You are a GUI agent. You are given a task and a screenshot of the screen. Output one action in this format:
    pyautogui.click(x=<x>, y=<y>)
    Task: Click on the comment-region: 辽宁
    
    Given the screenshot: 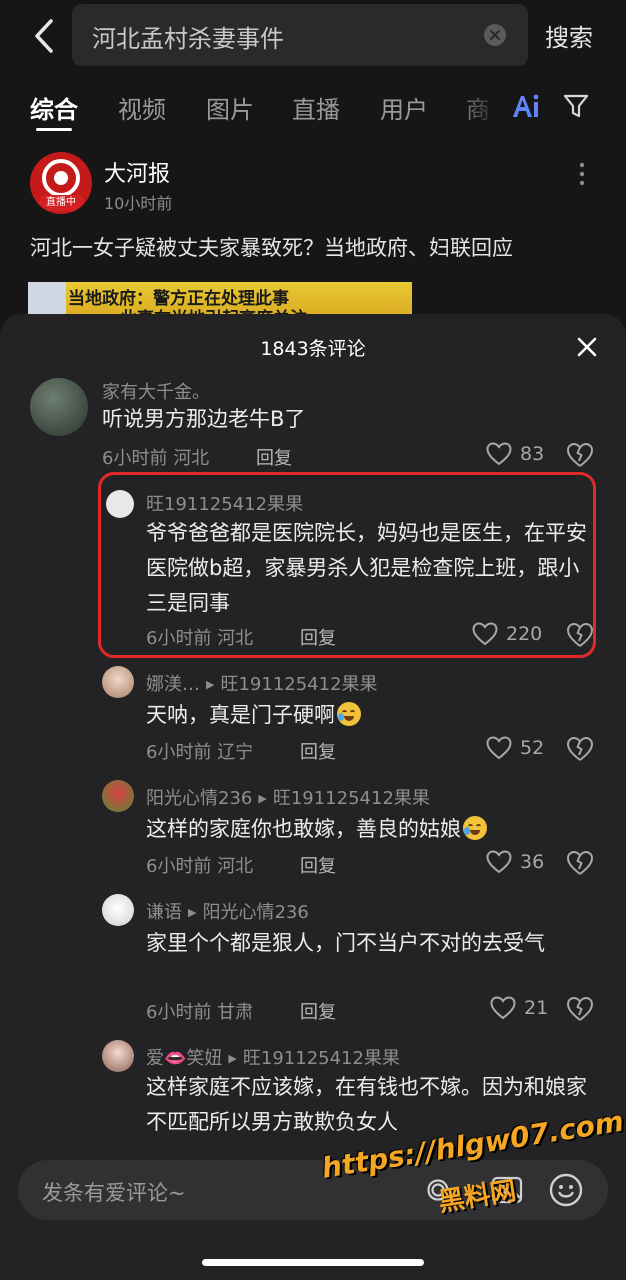 What is the action you would take?
    pyautogui.click(x=235, y=752)
    